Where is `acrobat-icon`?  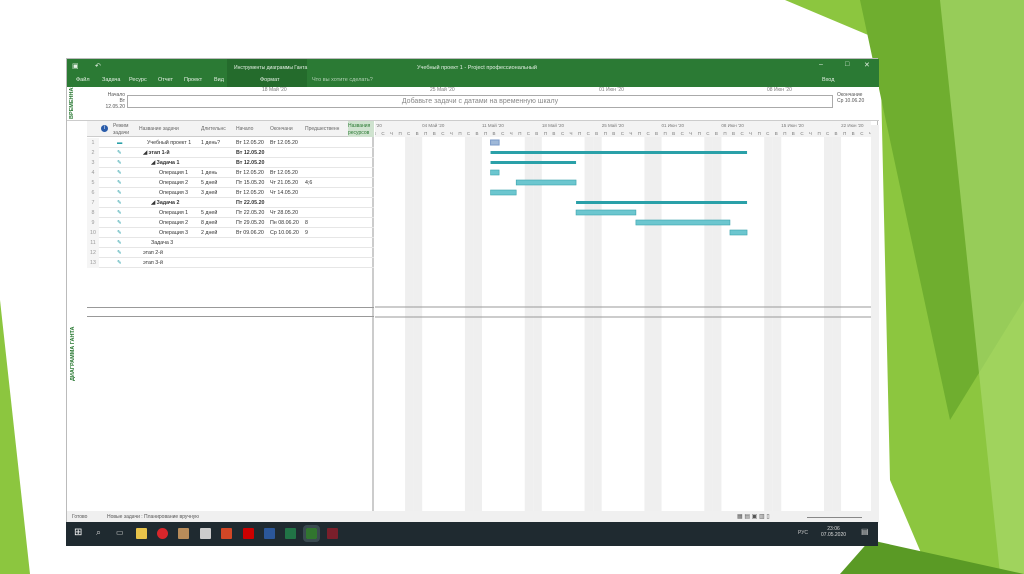 acrobat-icon is located at coordinates (248, 533).